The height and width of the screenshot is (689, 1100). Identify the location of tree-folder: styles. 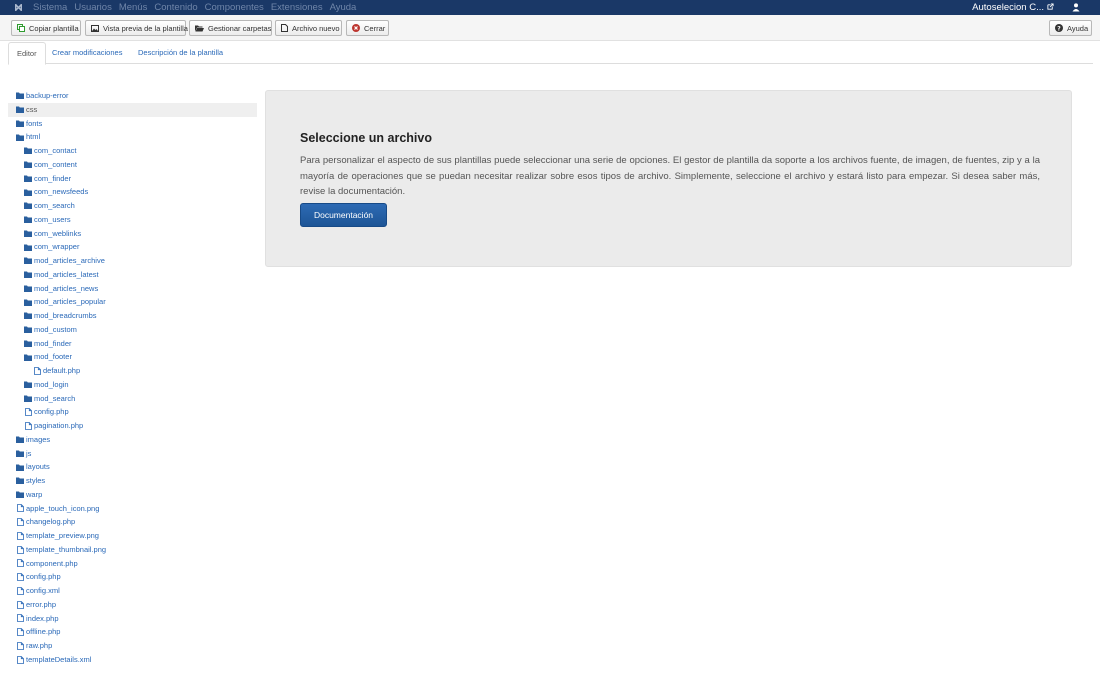
(132, 481).